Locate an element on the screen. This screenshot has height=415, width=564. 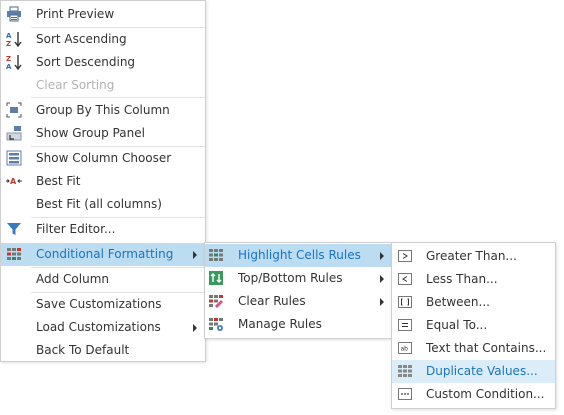
menu-item-label: Print Preview is located at coordinates (75, 14).